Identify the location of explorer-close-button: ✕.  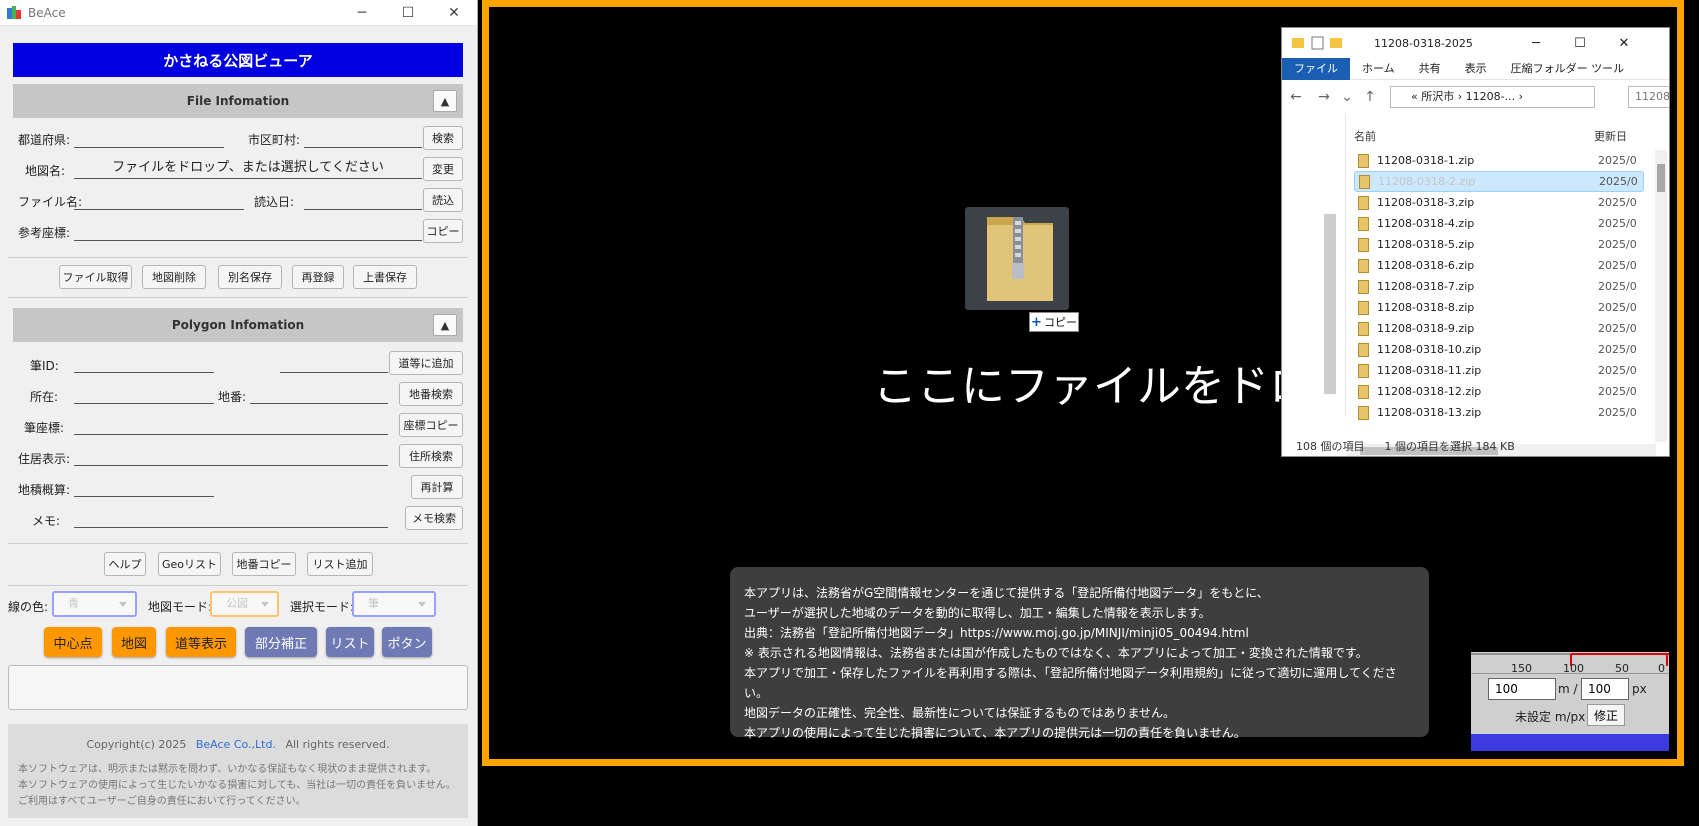
(1624, 43).